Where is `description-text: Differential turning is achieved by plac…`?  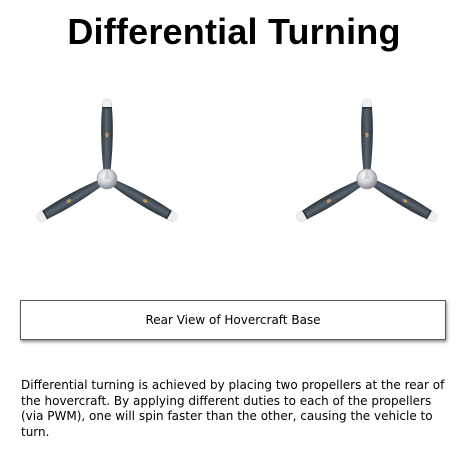 description-text: Differential turning is achieved by plac… is located at coordinates (233, 408).